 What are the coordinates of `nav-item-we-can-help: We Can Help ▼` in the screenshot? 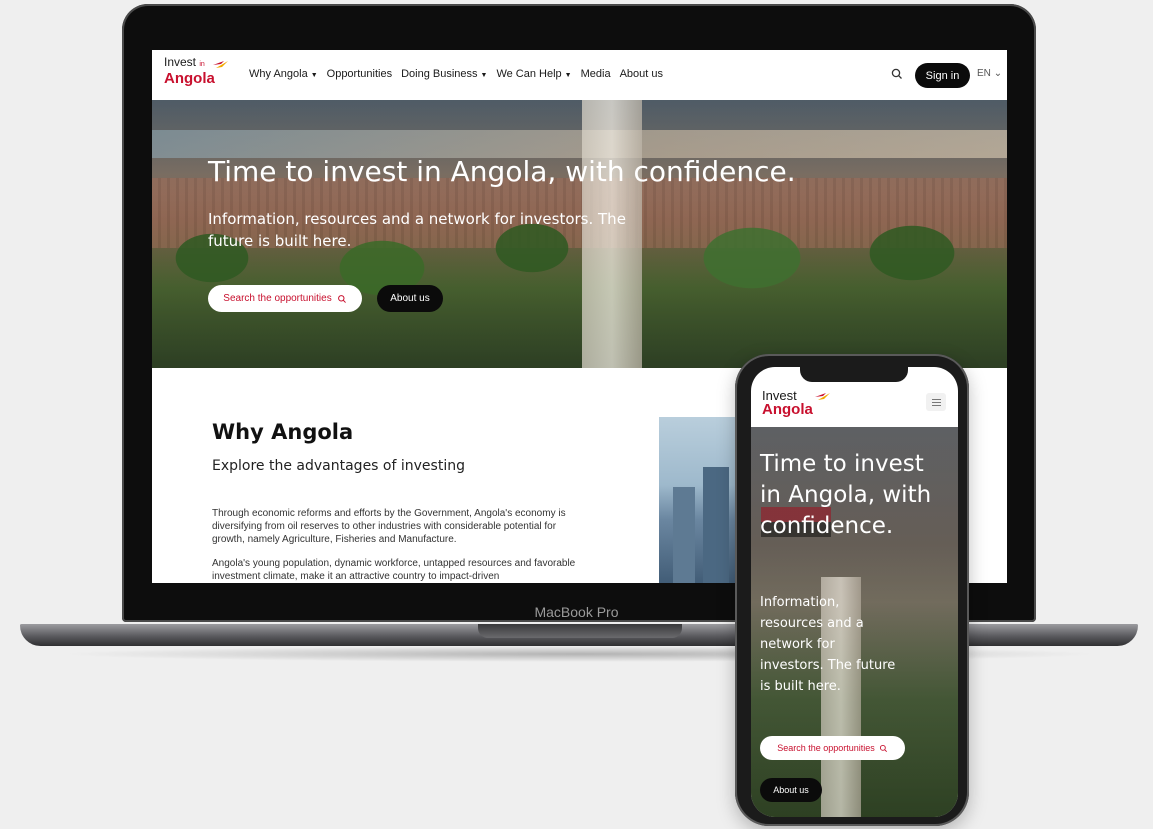 It's located at (533, 74).